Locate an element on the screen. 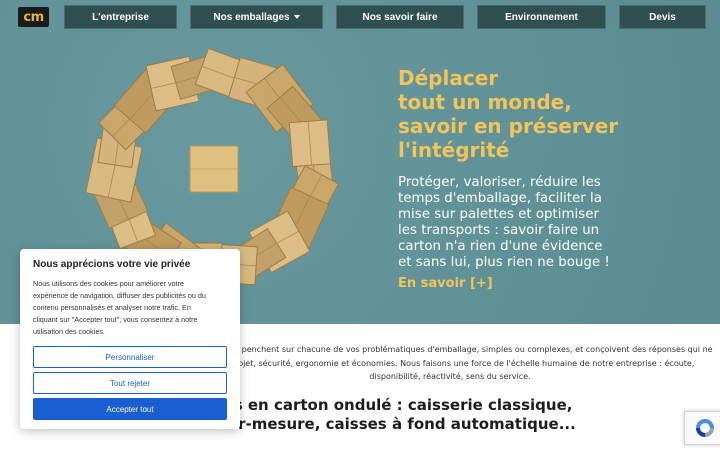 The image size is (720, 450). recaptcha-icon is located at coordinates (704, 428).